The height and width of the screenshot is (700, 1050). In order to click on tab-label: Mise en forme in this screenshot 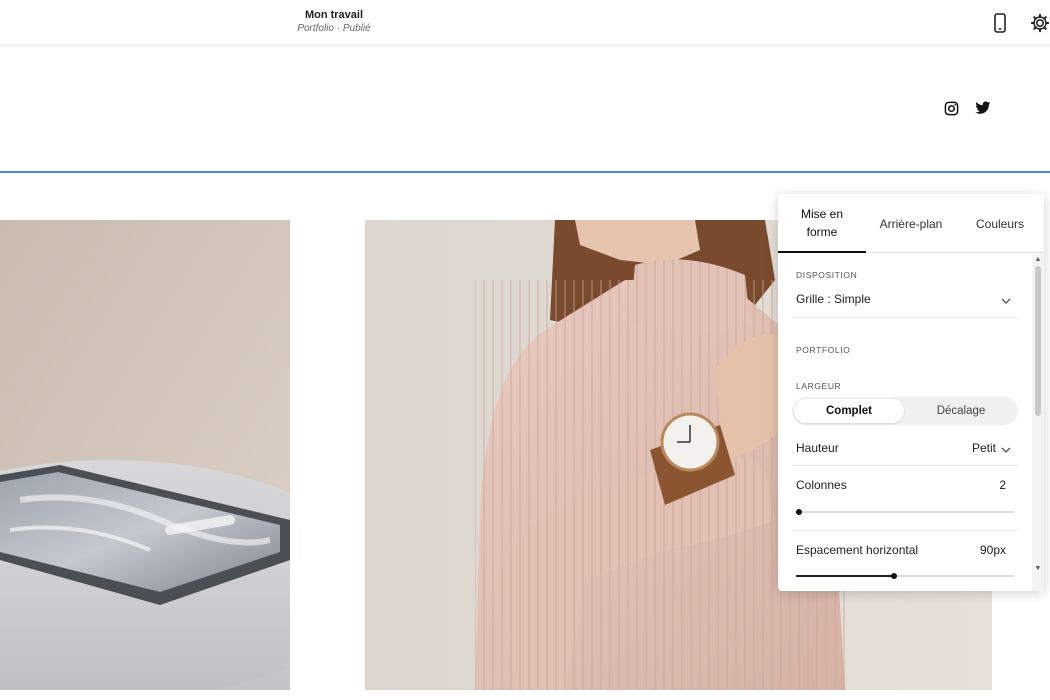, I will do `click(822, 222)`.